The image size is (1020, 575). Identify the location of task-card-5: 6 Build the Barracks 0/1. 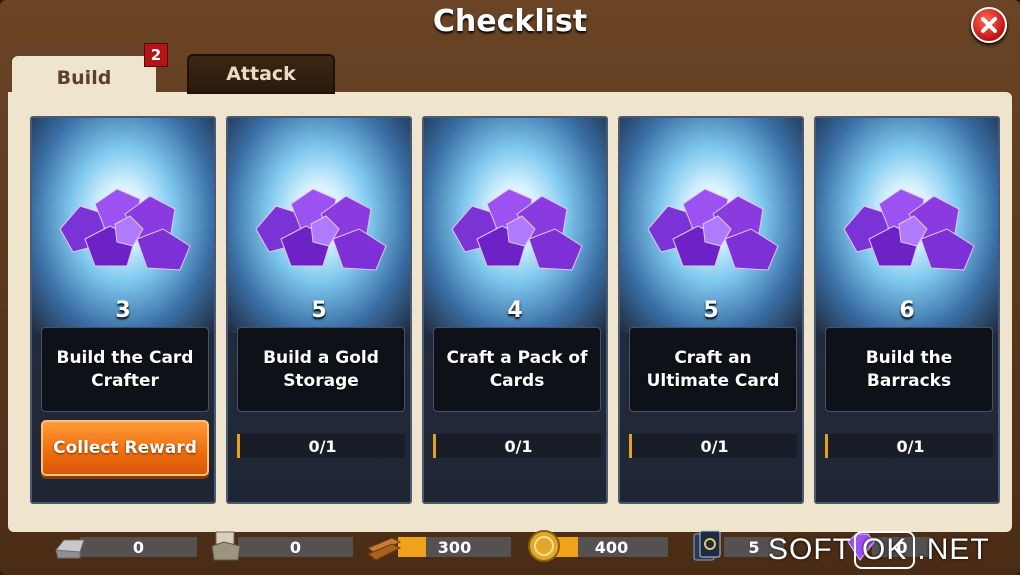
(907, 310).